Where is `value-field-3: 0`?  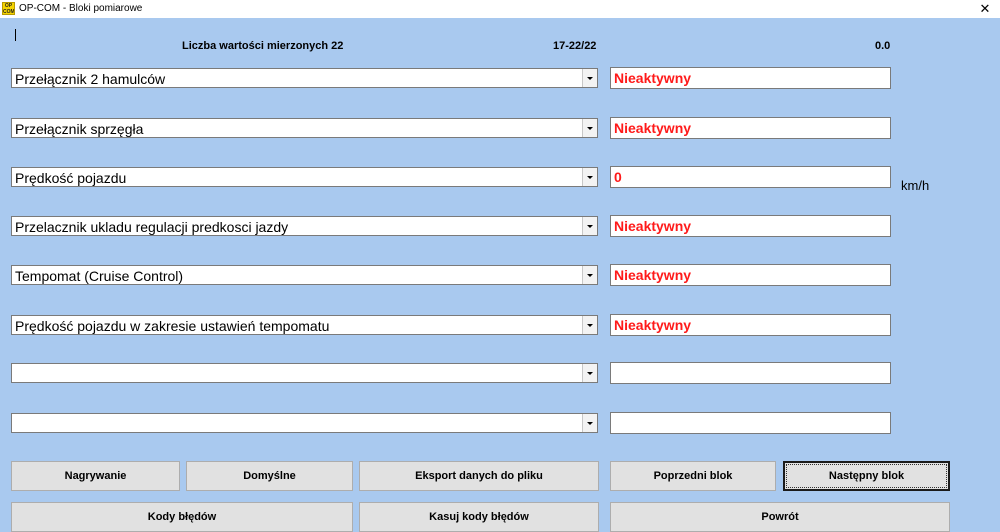
value-field-3: 0 is located at coordinates (750, 177).